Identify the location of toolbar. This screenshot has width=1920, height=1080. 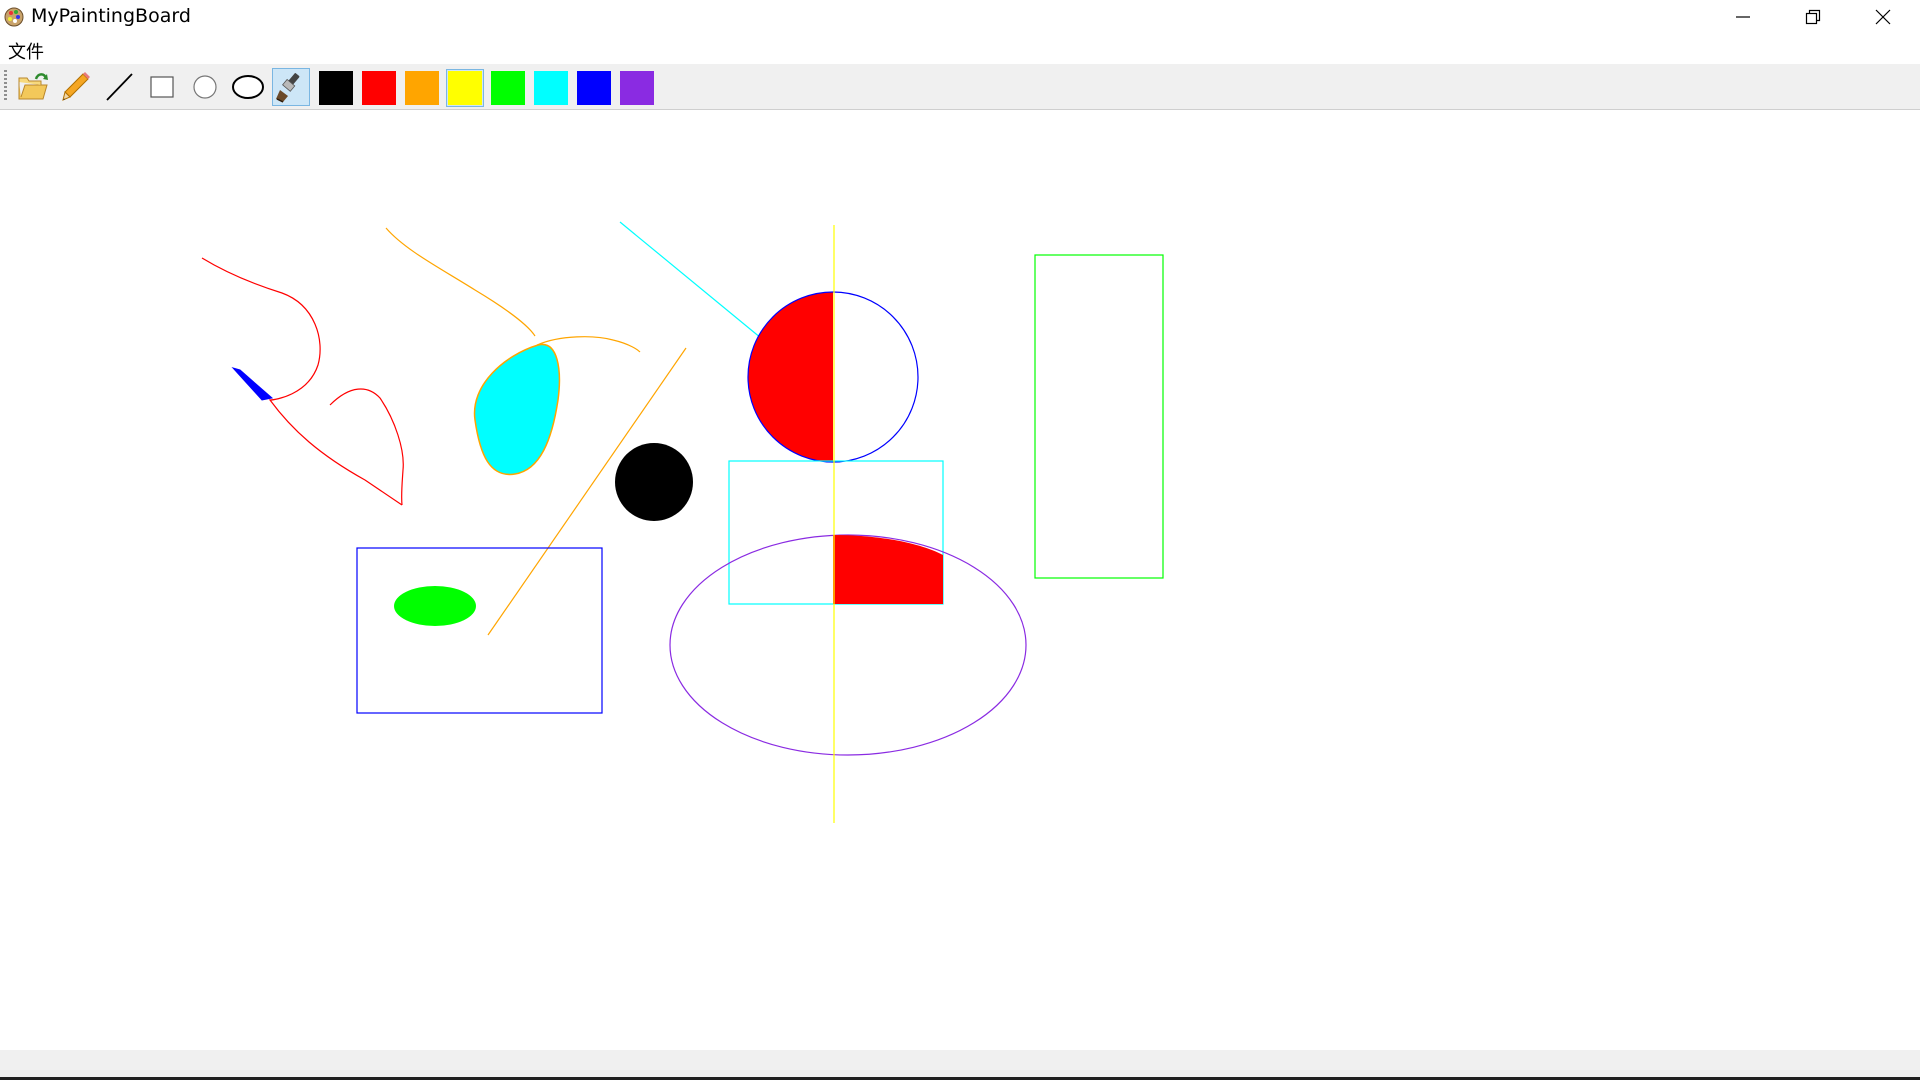
(960, 87).